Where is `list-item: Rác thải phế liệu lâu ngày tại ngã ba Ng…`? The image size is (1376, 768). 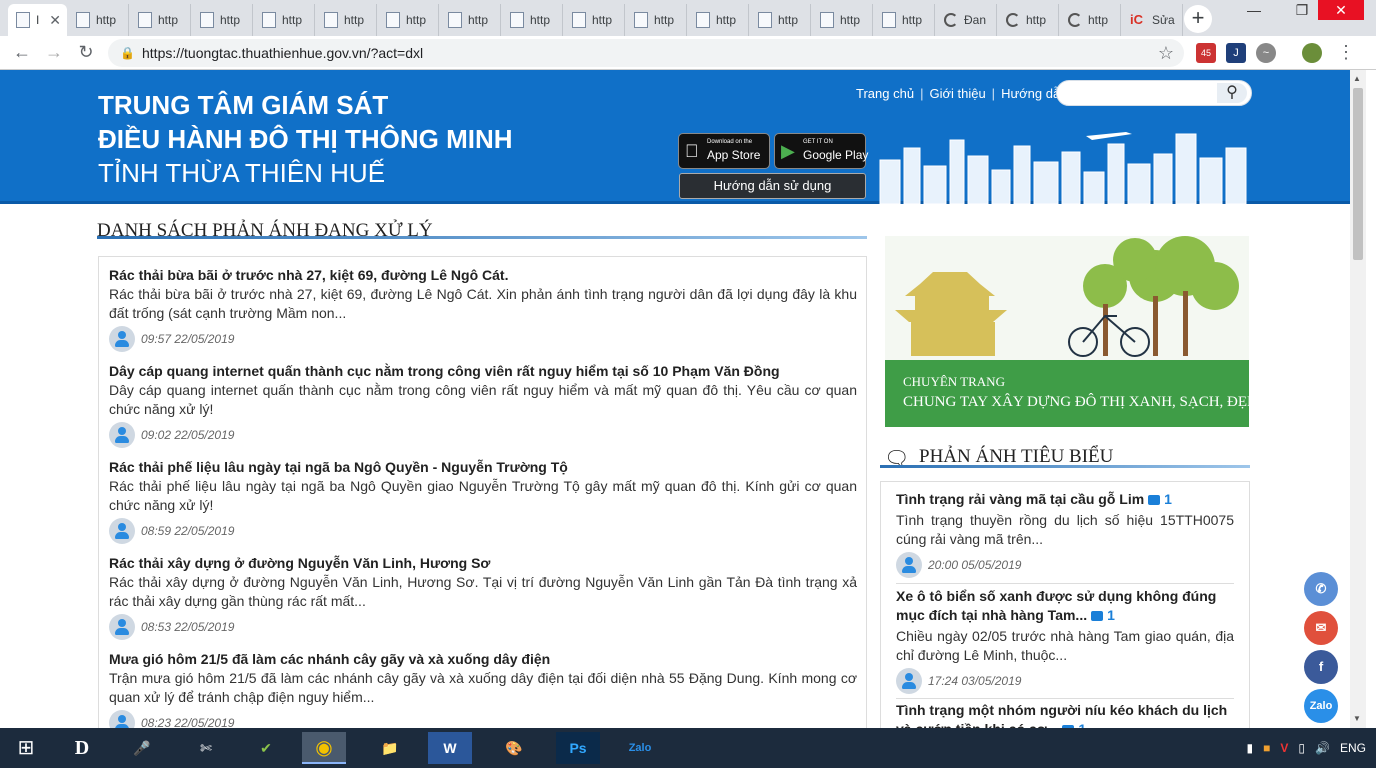
list-item: Rác thải phế liệu lâu ngày tại ngã ba Ng… is located at coordinates (483, 501).